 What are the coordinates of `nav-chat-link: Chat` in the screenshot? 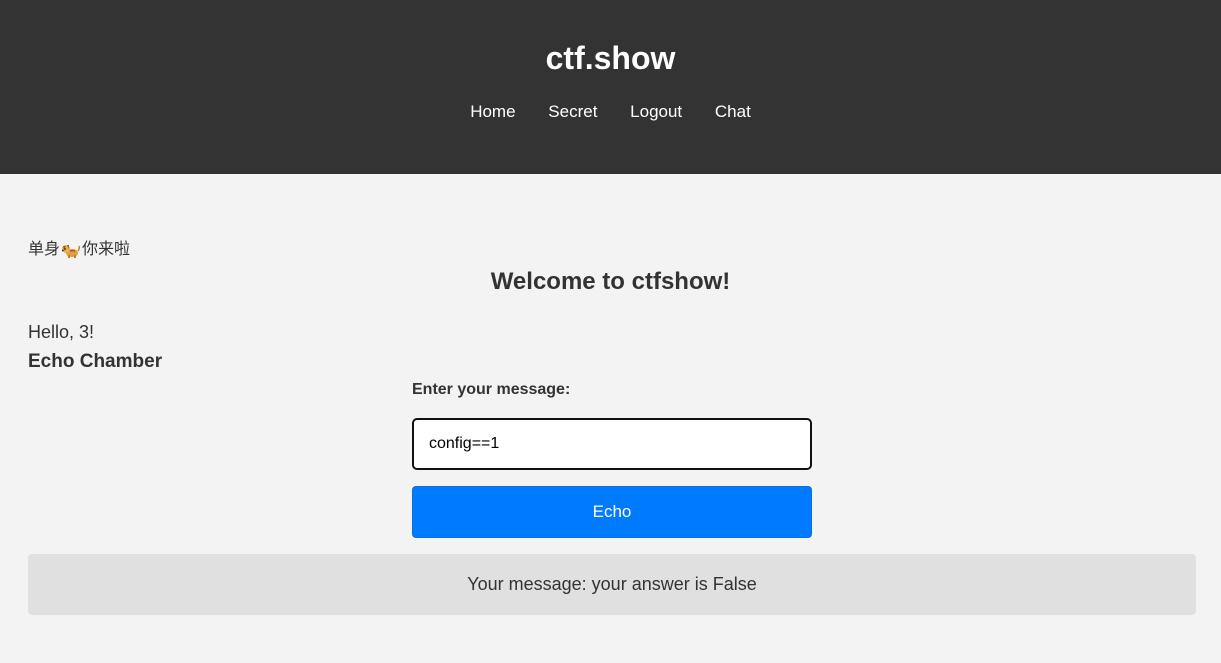 It's located at (733, 111).